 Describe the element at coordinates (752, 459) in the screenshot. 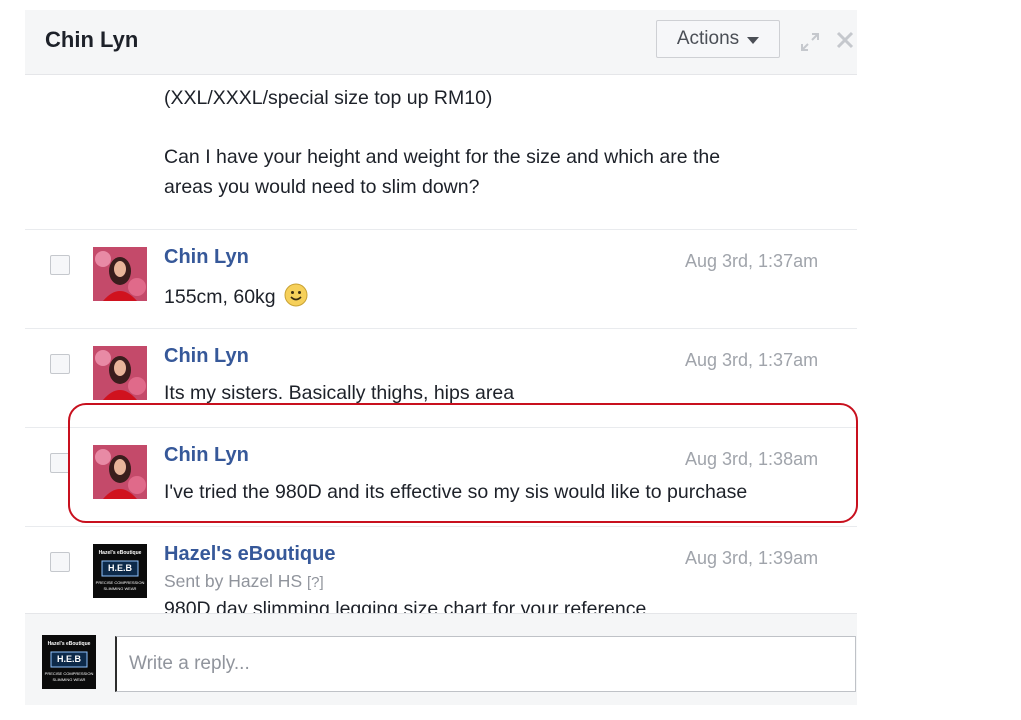

I see `message-timestamp: Aug 3rd, 1:38am` at that location.